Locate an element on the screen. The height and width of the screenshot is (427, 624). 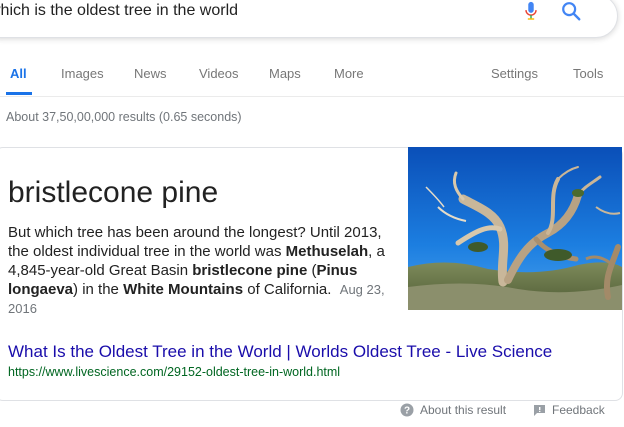
tab-maps: Maps is located at coordinates (285, 73).